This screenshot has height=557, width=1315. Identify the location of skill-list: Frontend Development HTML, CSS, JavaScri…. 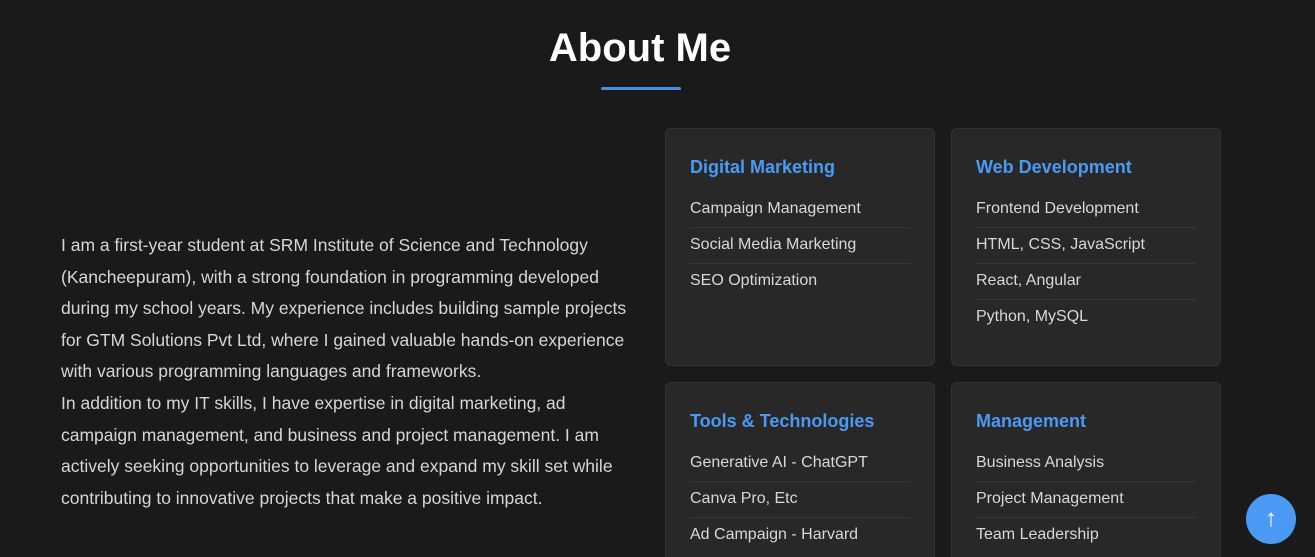
(1086, 263).